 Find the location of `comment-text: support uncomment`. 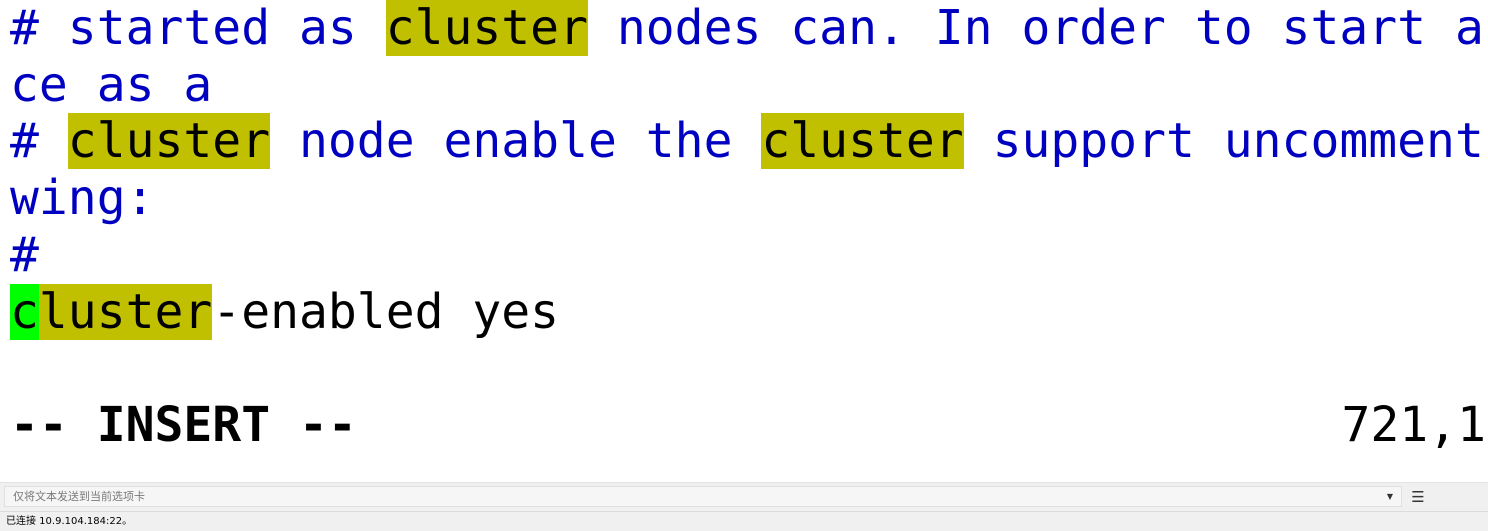

comment-text: support uncomment is located at coordinates (1223, 141).